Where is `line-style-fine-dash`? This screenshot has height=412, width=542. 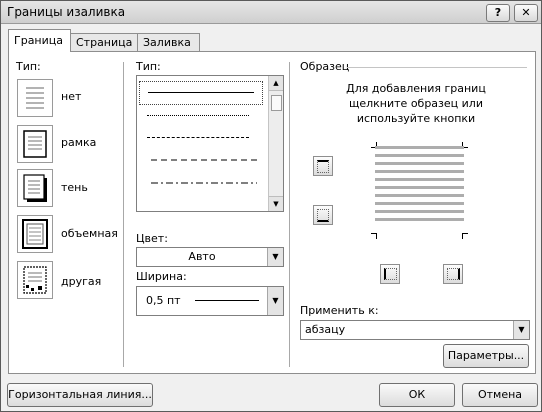 line-style-fine-dash is located at coordinates (200, 138).